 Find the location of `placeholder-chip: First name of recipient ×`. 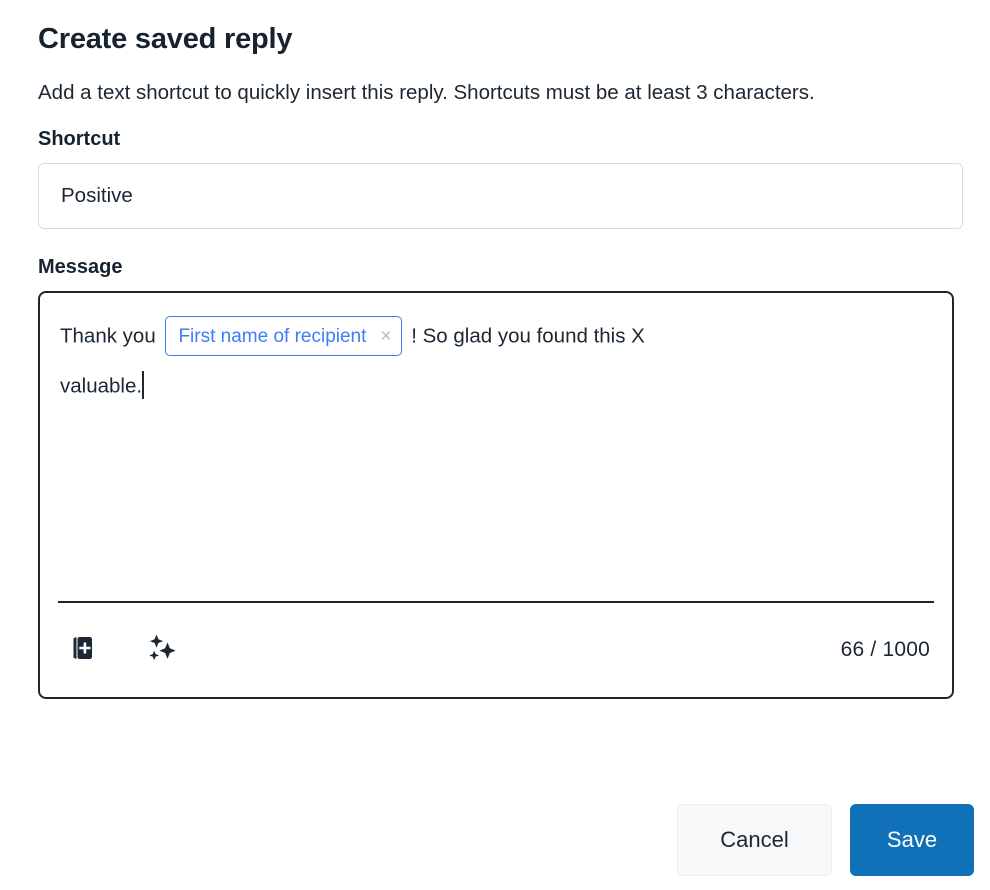

placeholder-chip: First name of recipient × is located at coordinates (283, 336).